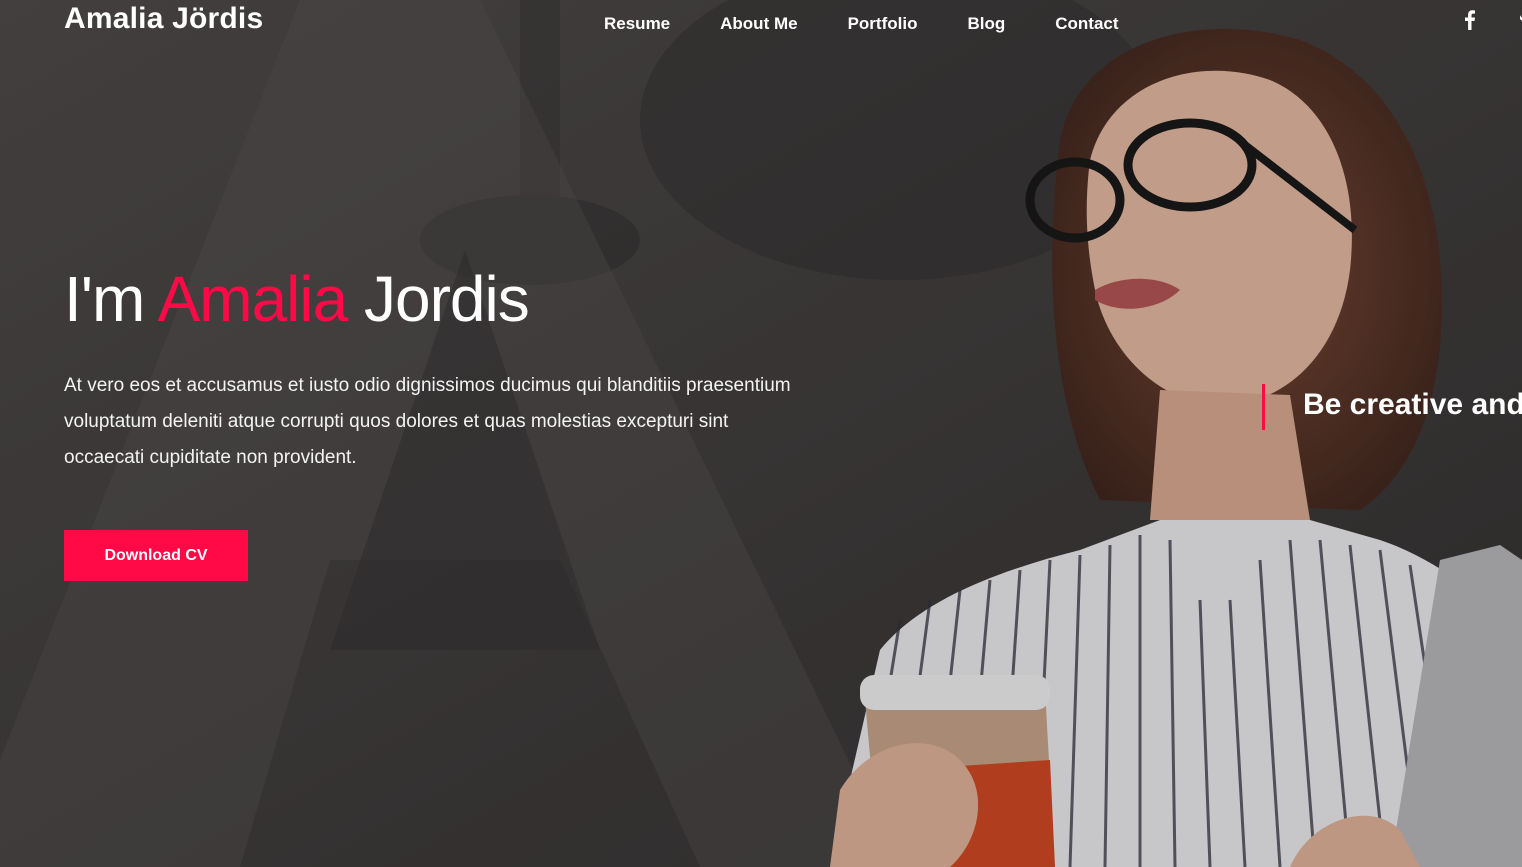 The width and height of the screenshot is (1522, 867). I want to click on headline-prefix: I'm, so click(111, 299).